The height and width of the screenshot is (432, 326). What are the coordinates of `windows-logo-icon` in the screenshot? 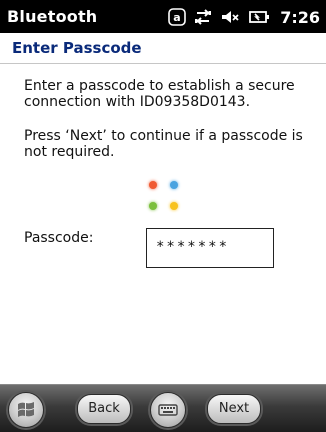 It's located at (165, 195).